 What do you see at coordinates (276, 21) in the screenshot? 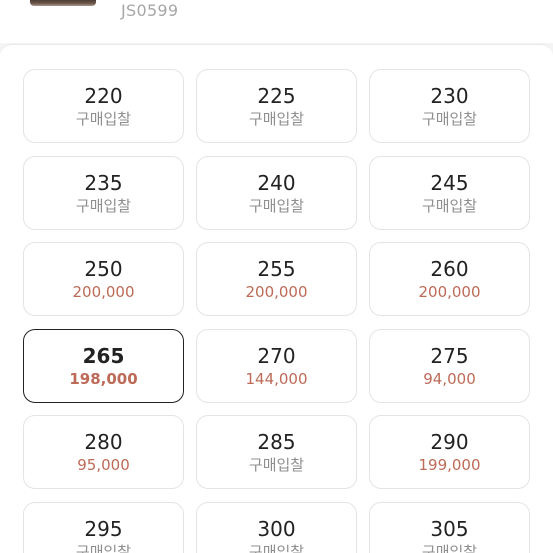
I see `product-header: JS0599` at bounding box center [276, 21].